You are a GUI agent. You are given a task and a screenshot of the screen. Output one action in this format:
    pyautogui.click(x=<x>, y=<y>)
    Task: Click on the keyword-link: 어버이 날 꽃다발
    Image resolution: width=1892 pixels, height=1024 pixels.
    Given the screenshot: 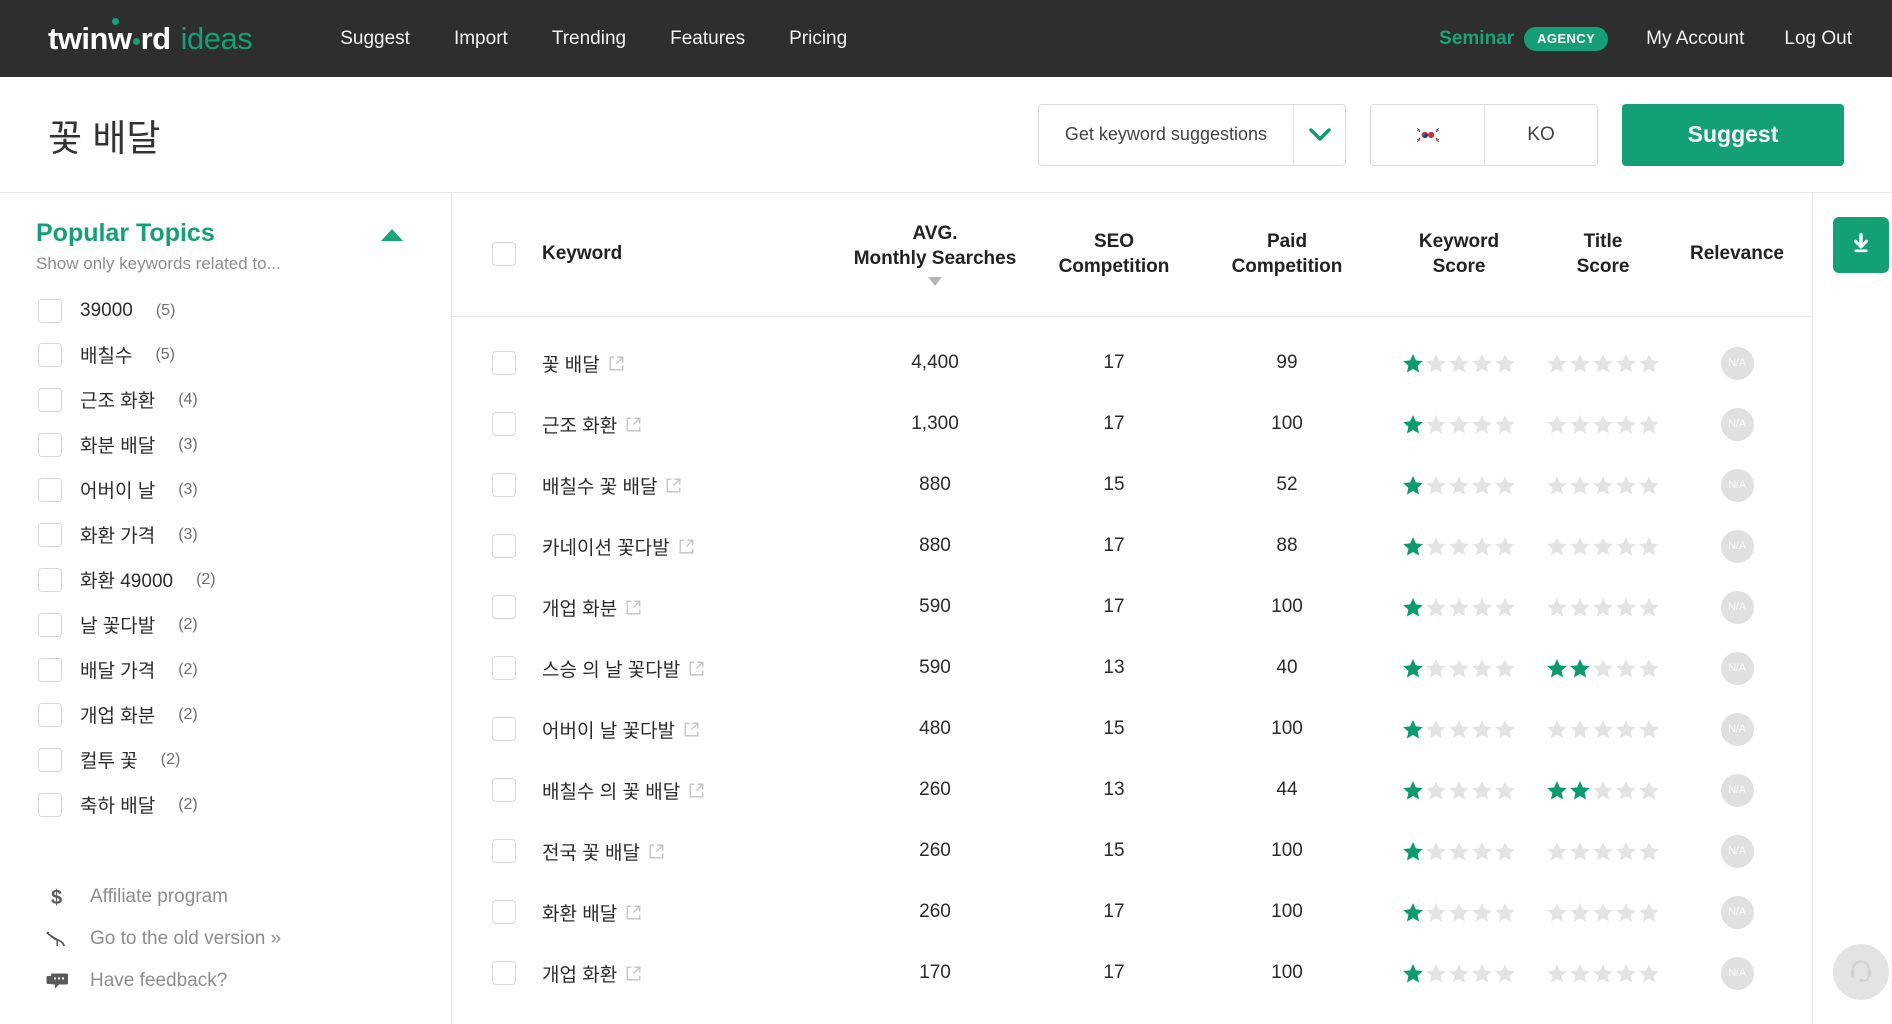 What is the action you would take?
    pyautogui.click(x=620, y=729)
    